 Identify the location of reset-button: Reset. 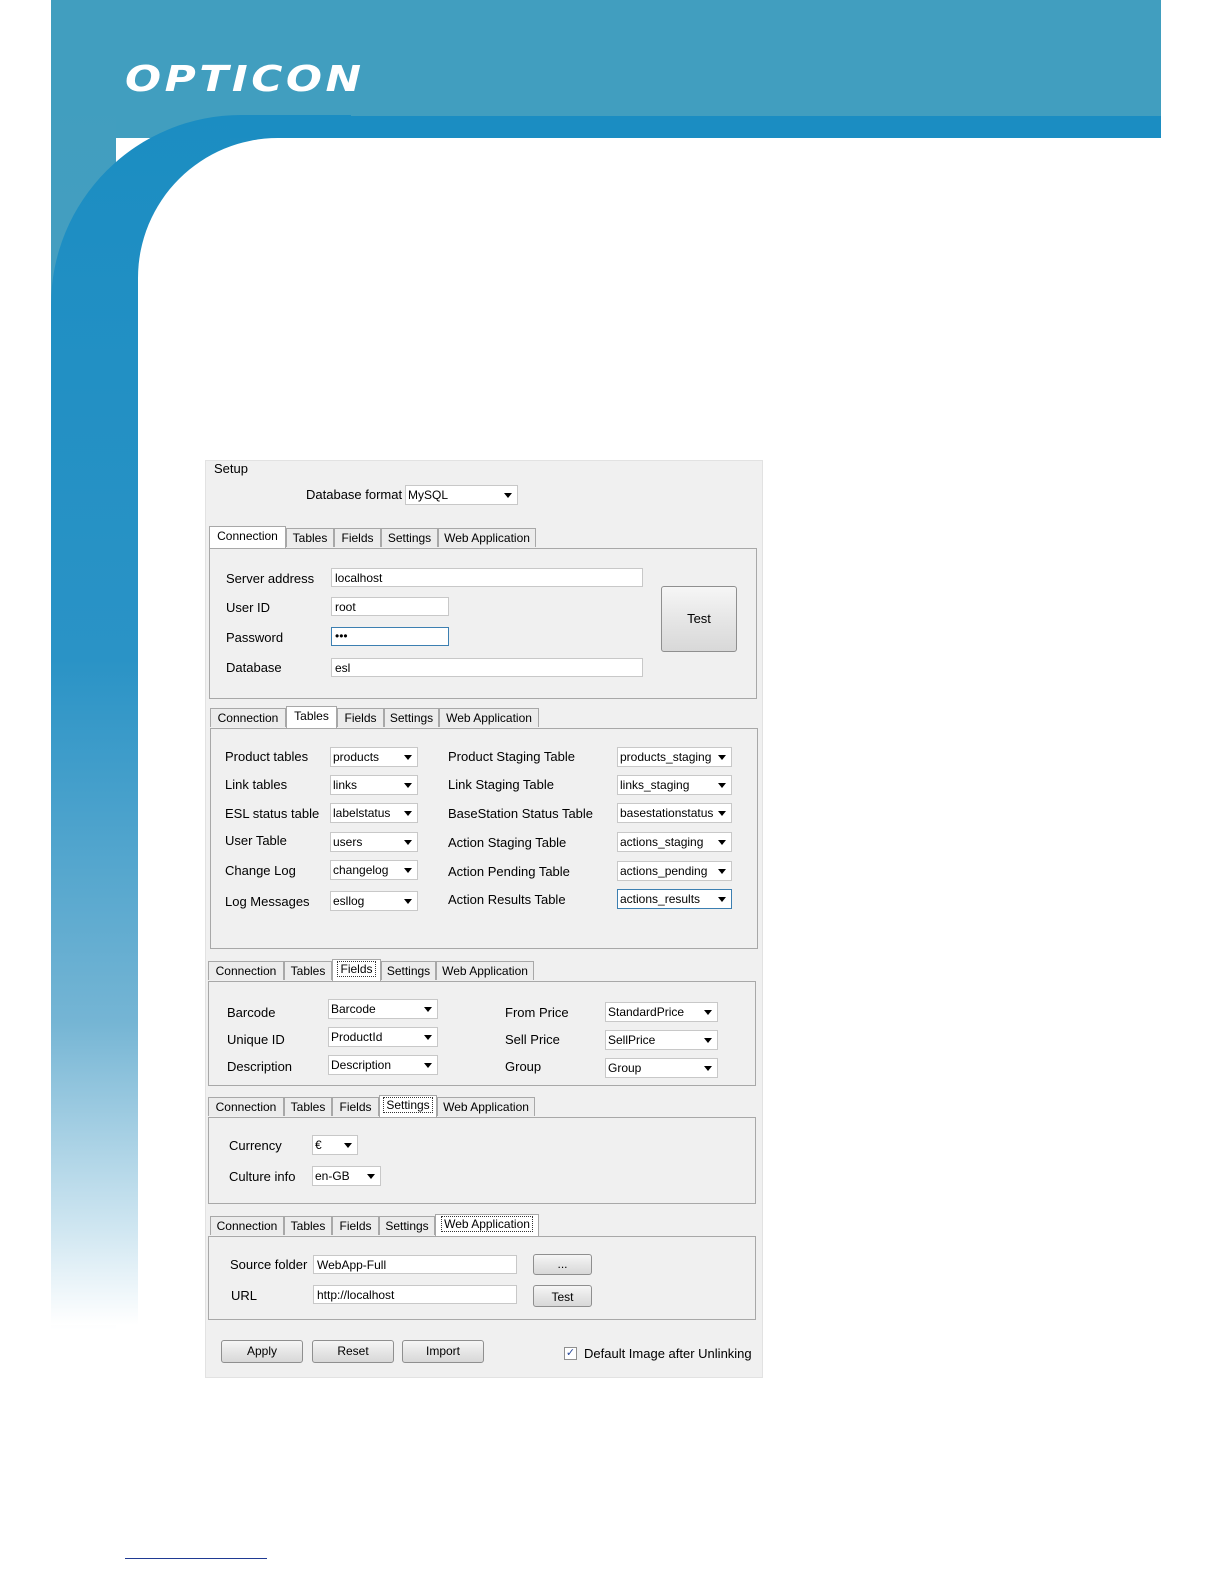
(353, 1351).